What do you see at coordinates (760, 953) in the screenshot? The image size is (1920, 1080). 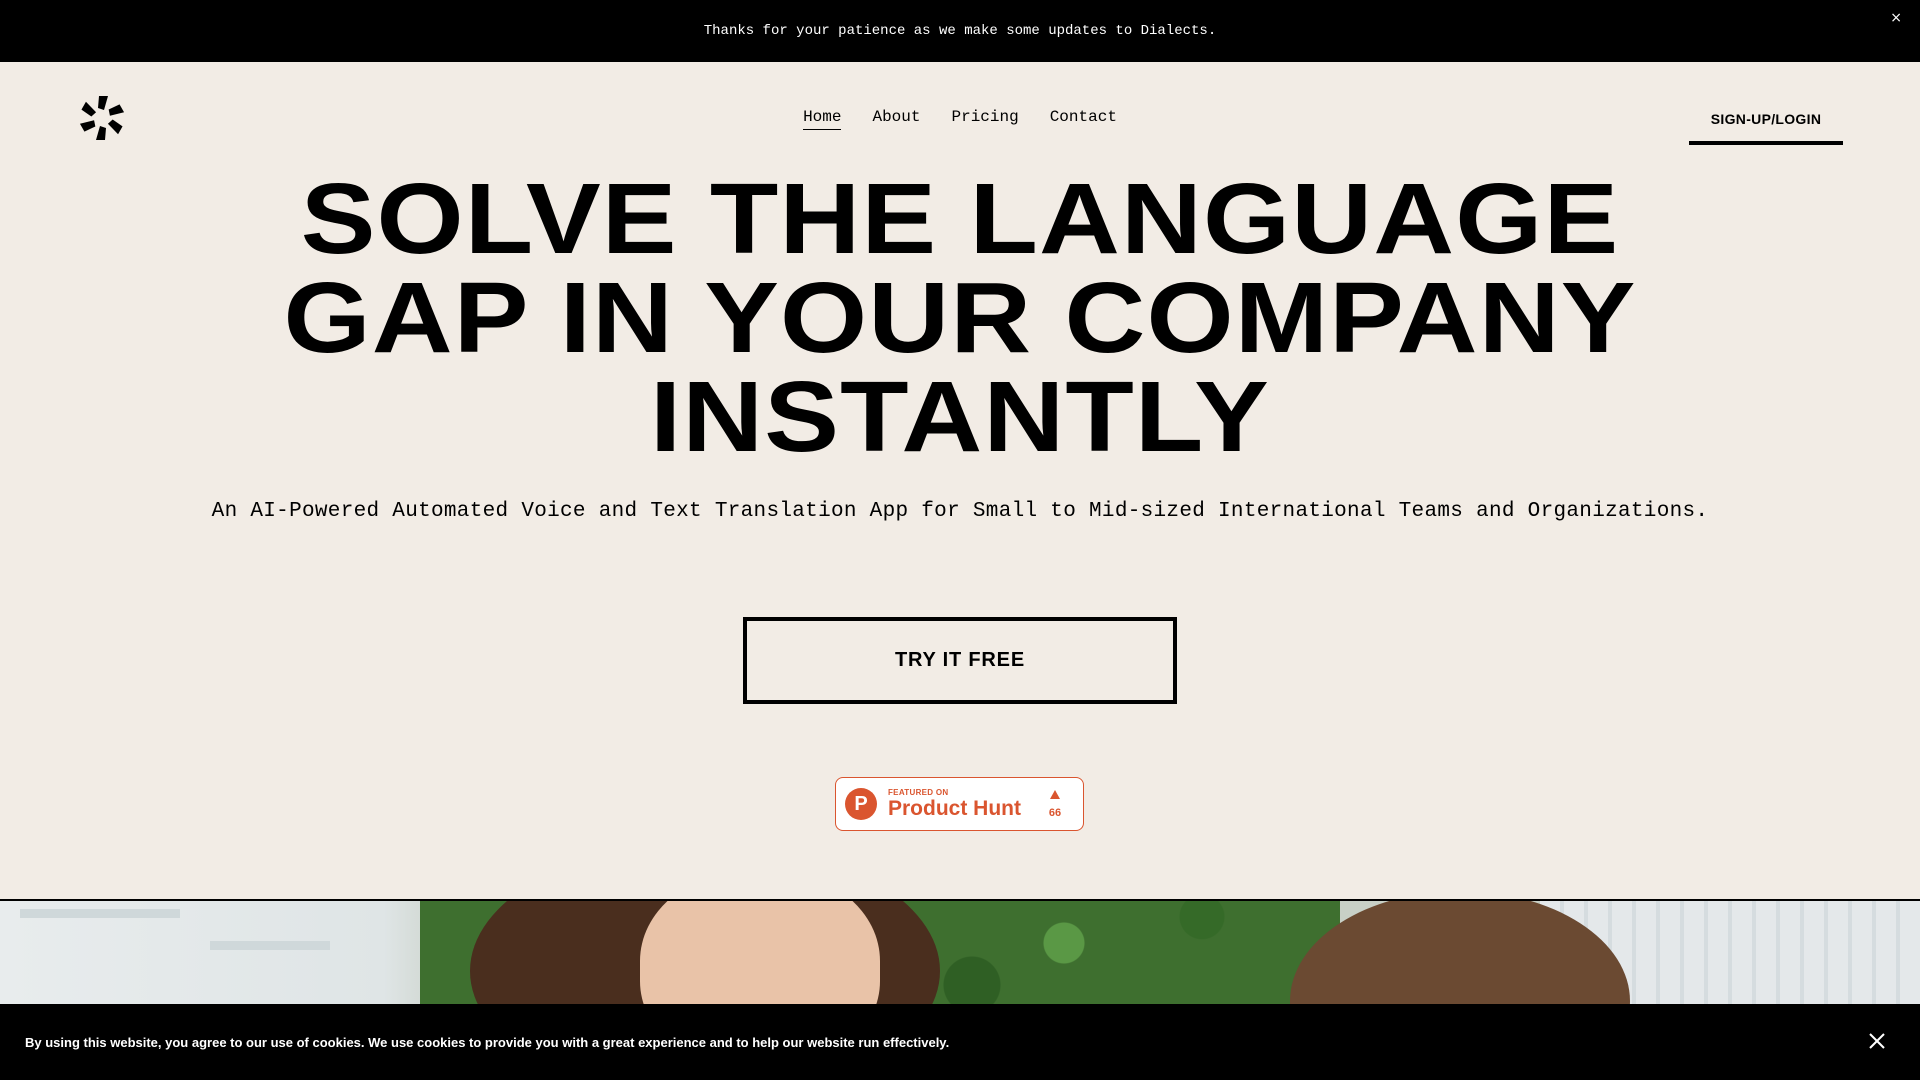 I see `photo-person-face` at bounding box center [760, 953].